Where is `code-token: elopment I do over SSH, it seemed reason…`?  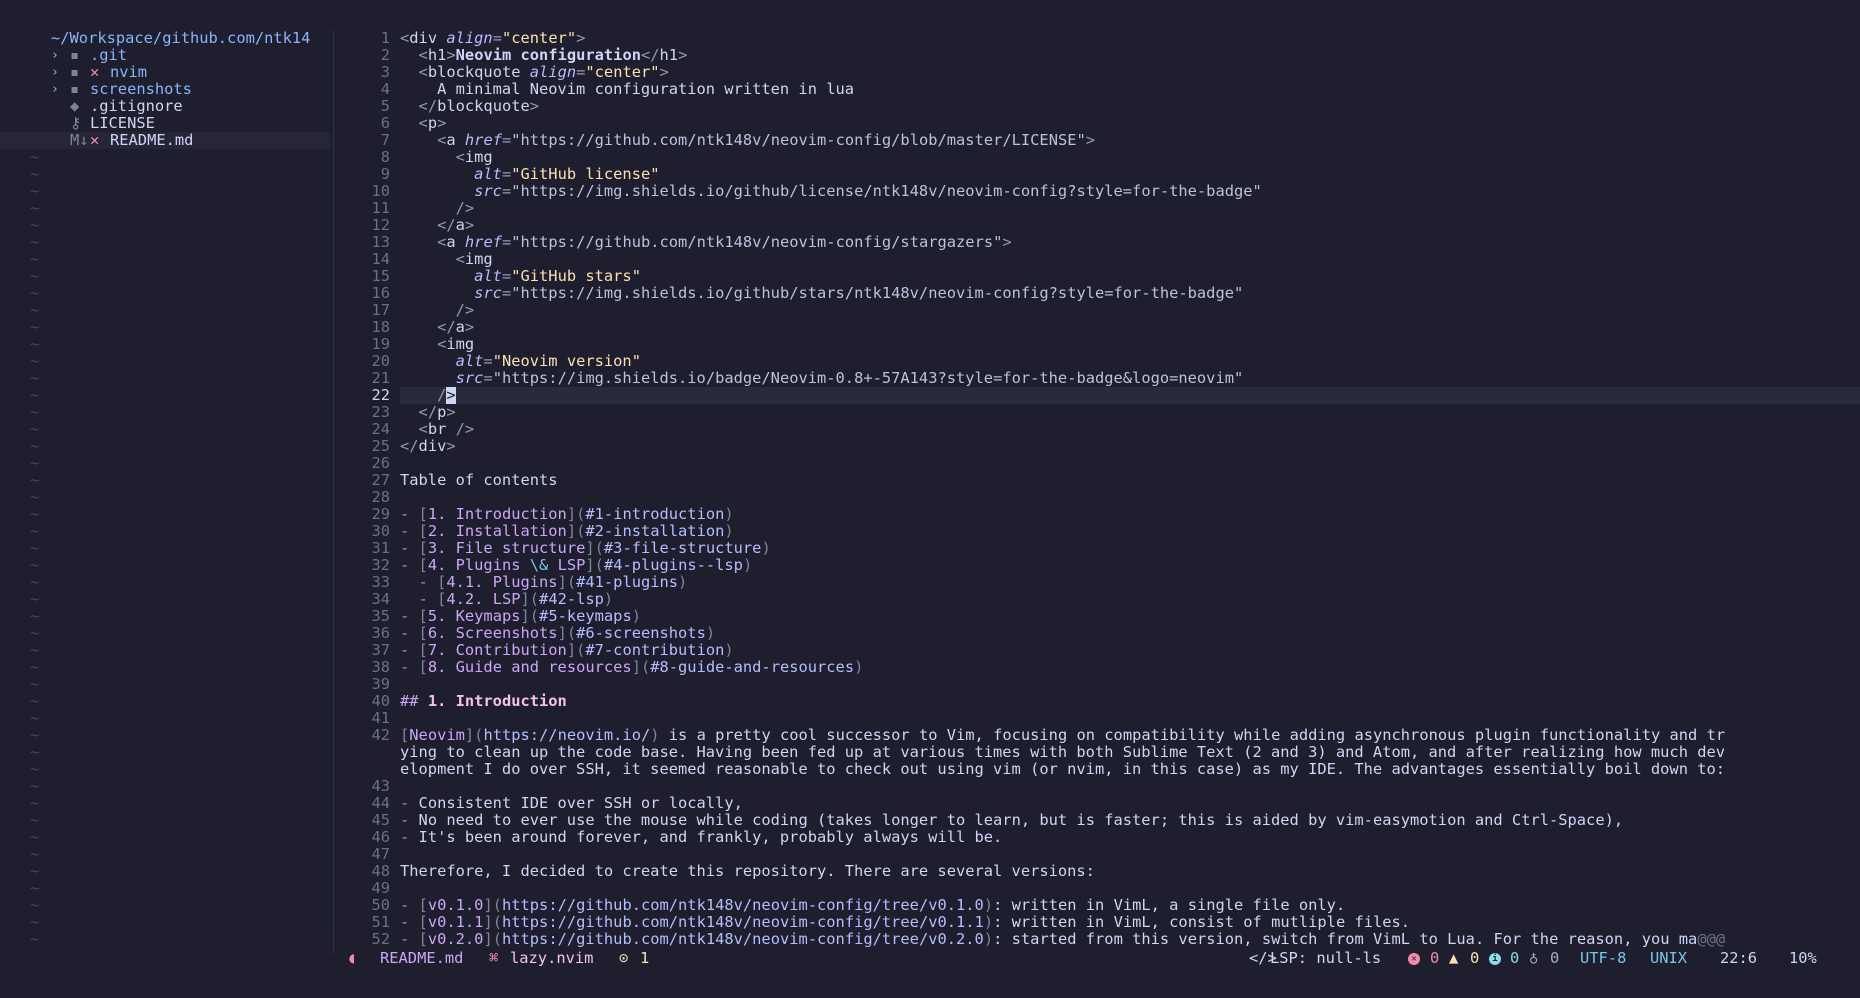 code-token: elopment I do over SSH, it seemed reason… is located at coordinates (1063, 769).